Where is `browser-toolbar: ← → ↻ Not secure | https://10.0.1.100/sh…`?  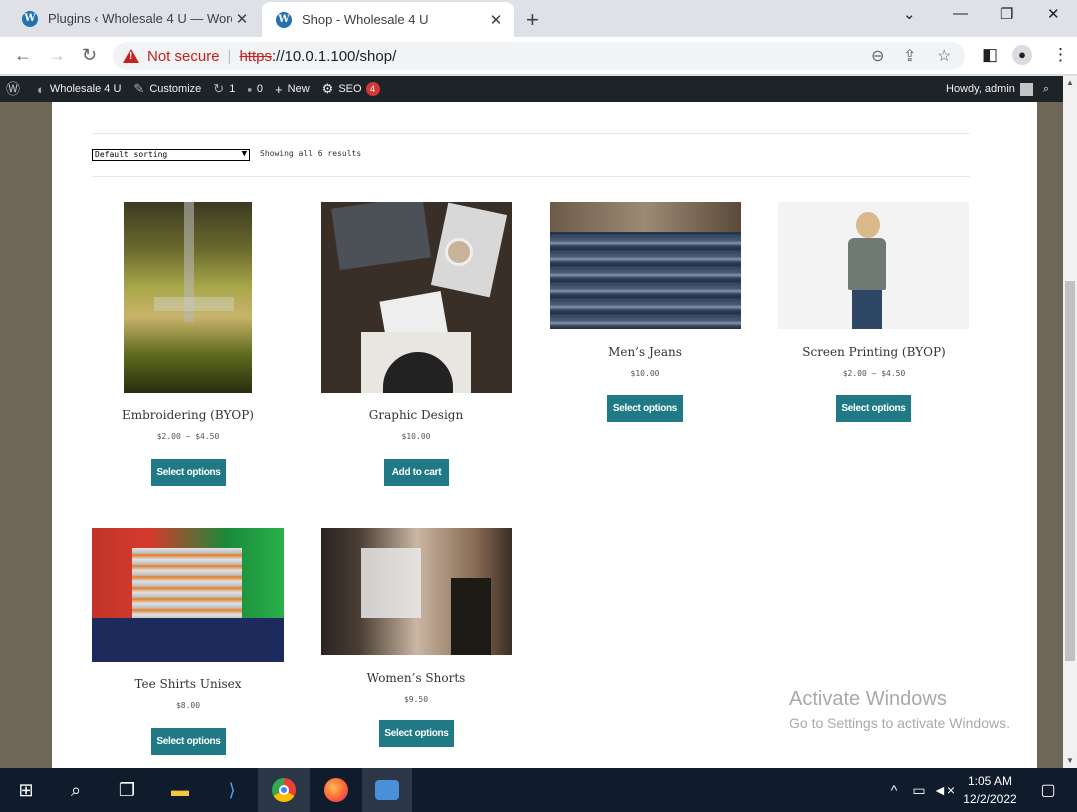 browser-toolbar: ← → ↻ Not secure | https://10.0.1.100/sh… is located at coordinates (538, 56).